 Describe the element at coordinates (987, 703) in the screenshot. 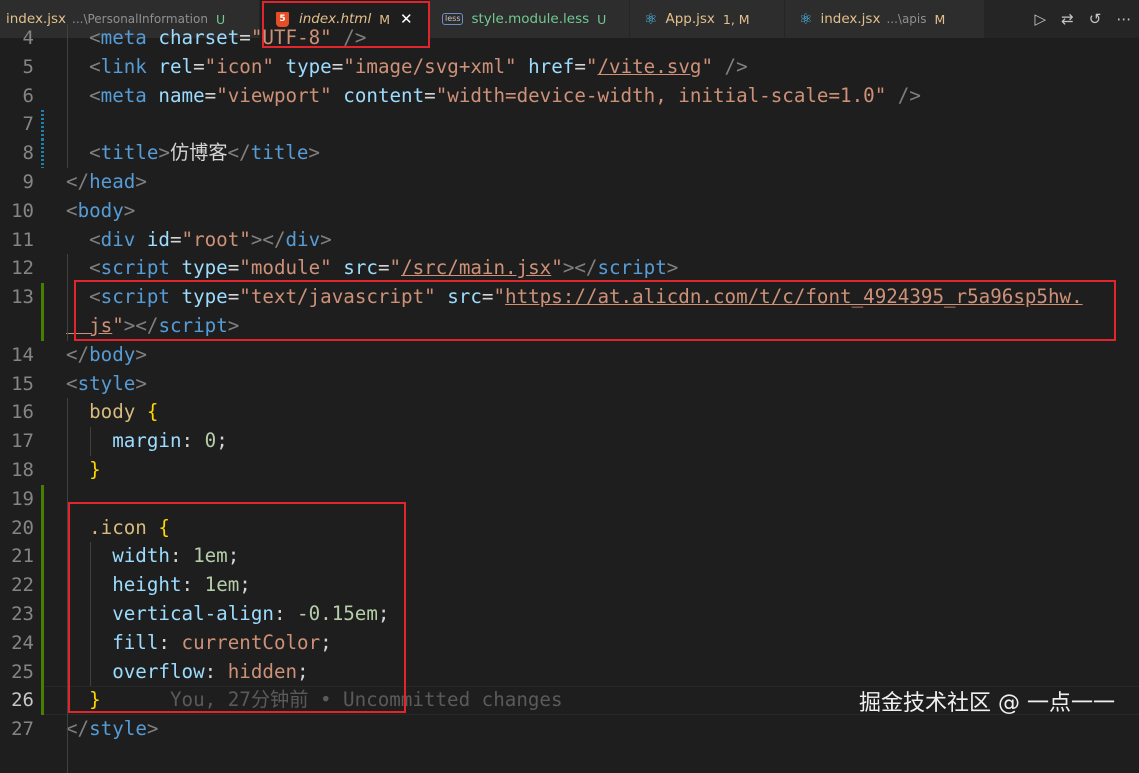

I see `watermark-text: 掘金技术社区 @ 一点一一` at that location.